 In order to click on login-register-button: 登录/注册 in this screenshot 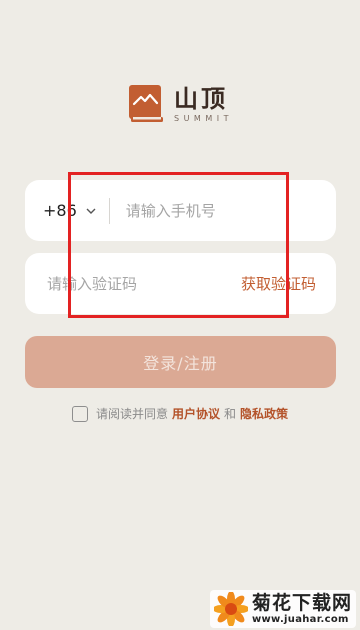, I will do `click(180, 362)`.